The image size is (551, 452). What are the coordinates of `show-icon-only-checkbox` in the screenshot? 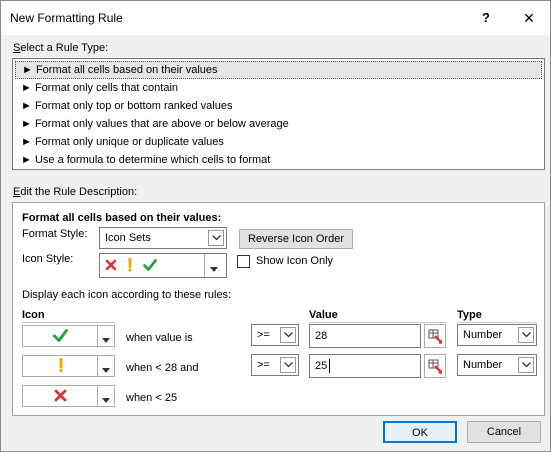 It's located at (243, 261).